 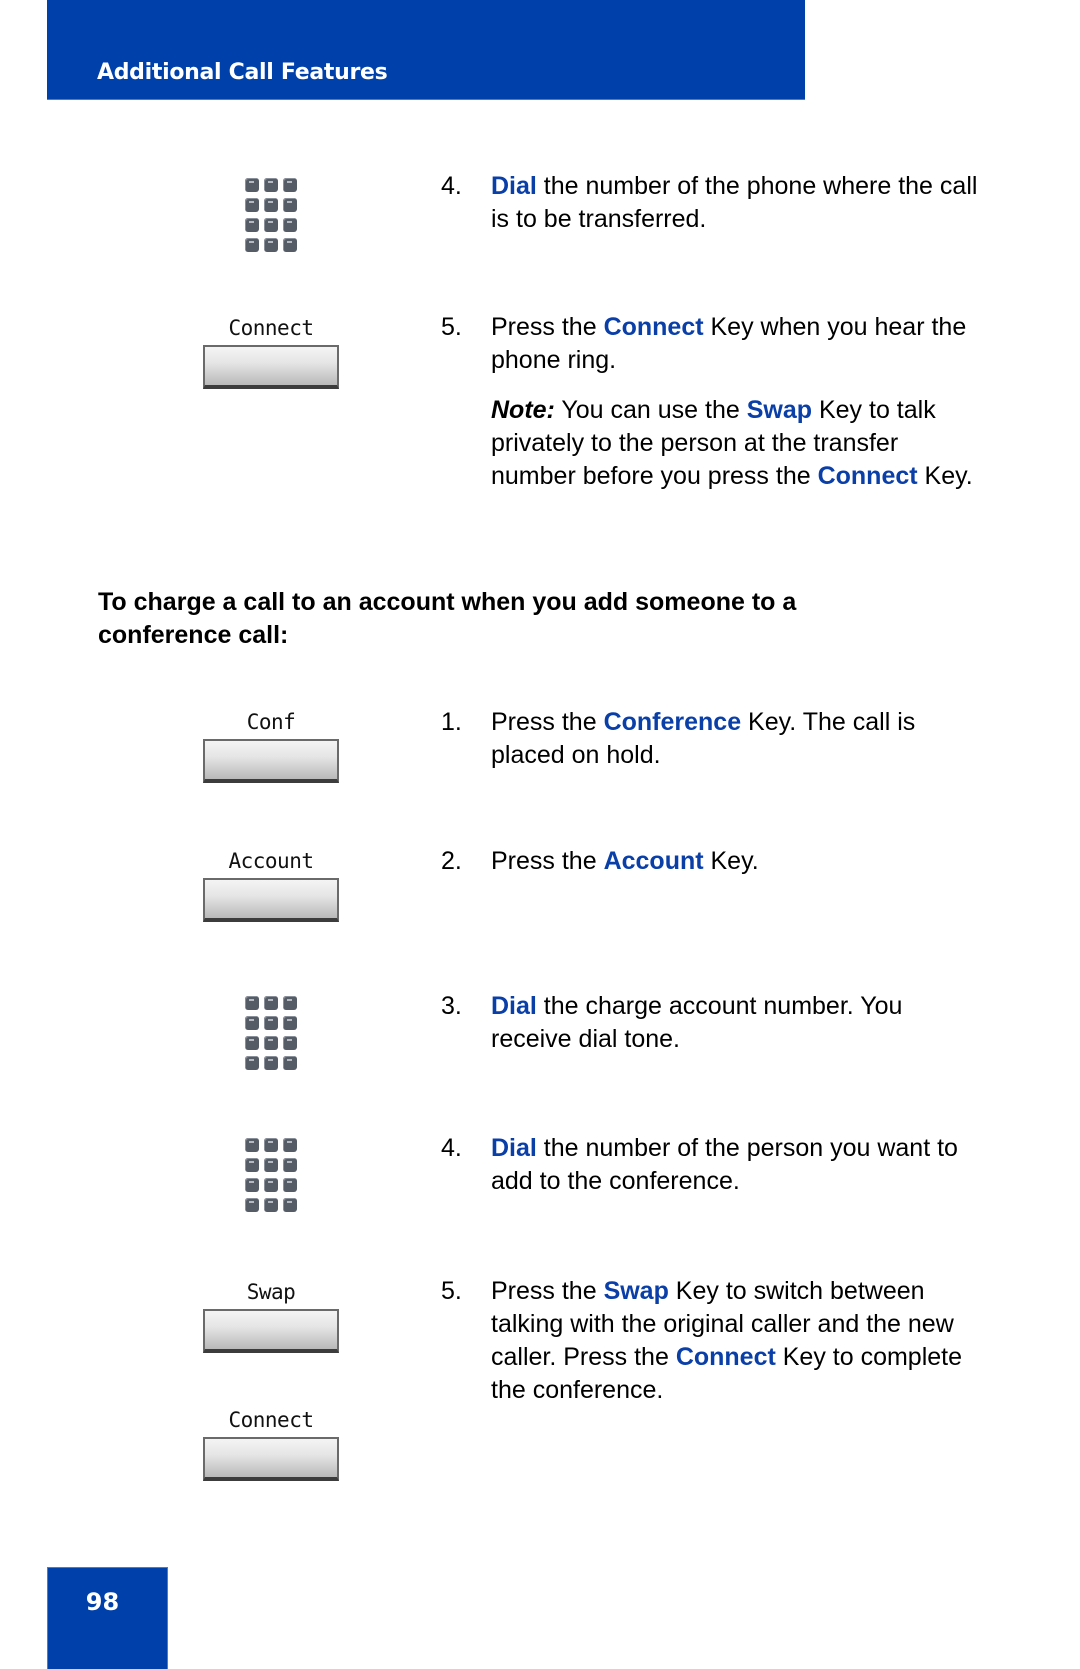 I want to click on connect-softkey: Connect, so click(x=271, y=1444).